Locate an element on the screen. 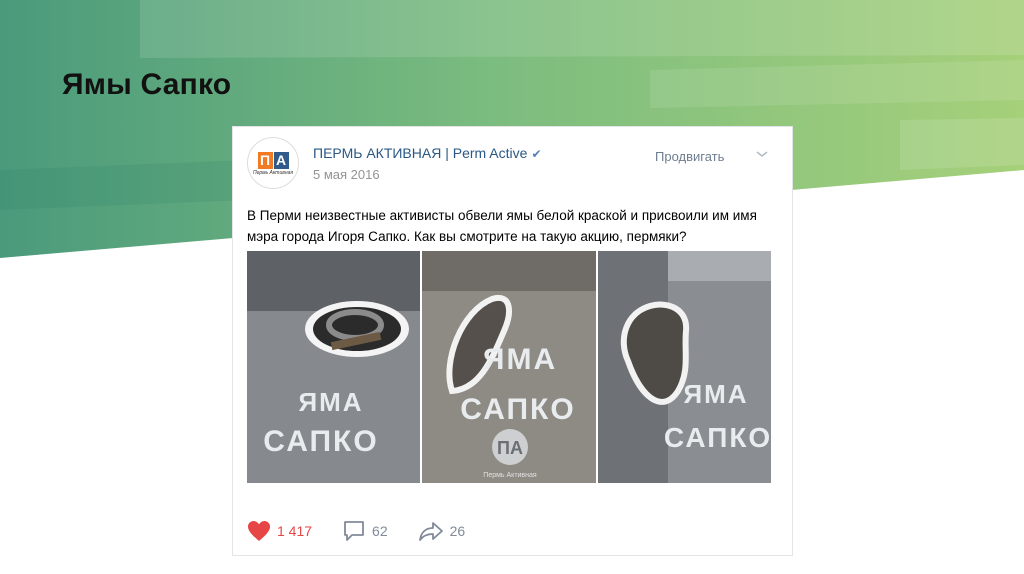 This screenshot has height=574, width=1024. comment-count: 62 is located at coordinates (380, 531).